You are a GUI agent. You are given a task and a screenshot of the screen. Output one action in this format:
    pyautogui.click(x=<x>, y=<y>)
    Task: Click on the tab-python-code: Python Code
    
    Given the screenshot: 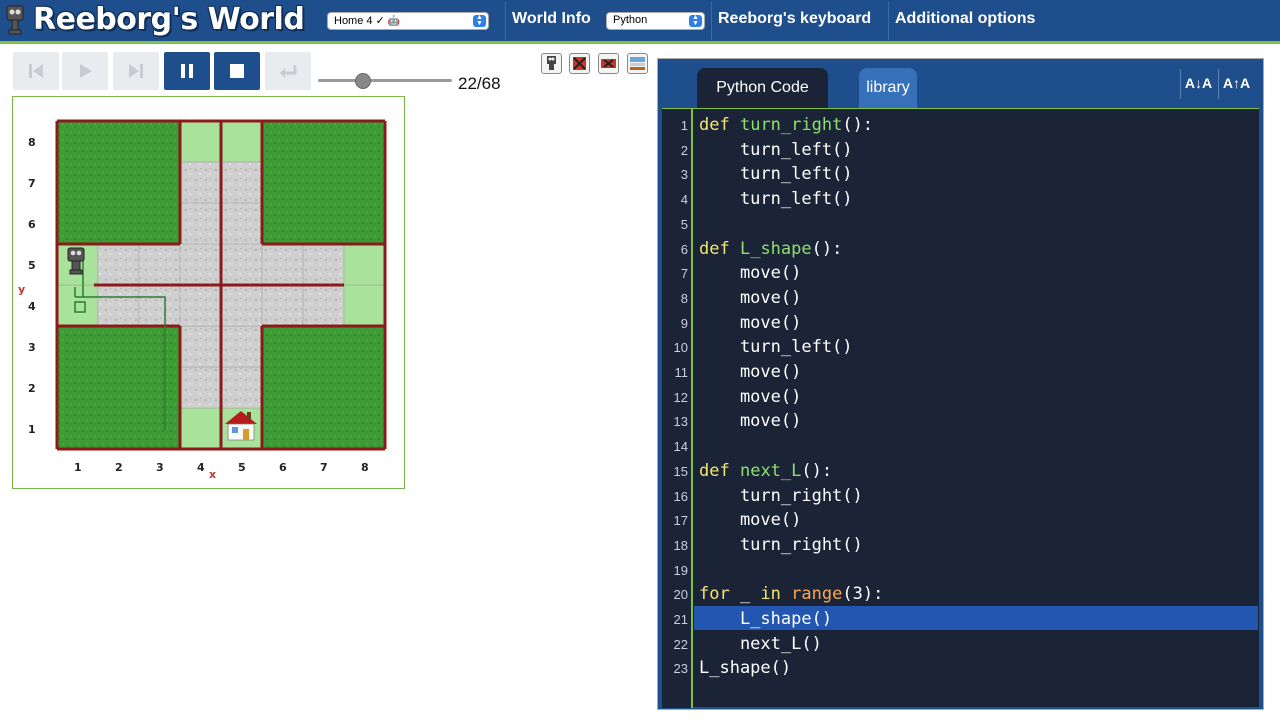 What is the action you would take?
    pyautogui.click(x=762, y=88)
    